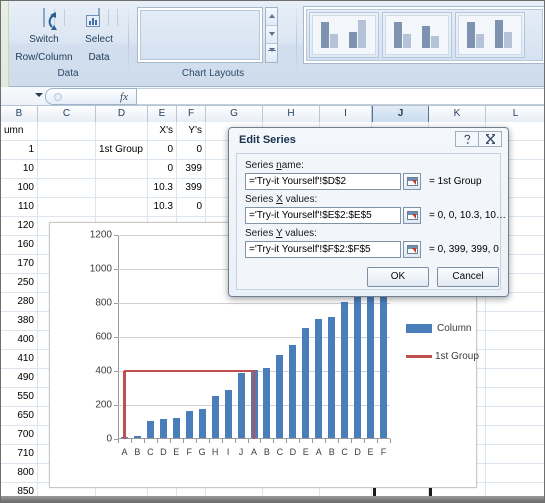  Describe the element at coordinates (515, 321) in the screenshot. I see `grid-cell-l11` at that location.